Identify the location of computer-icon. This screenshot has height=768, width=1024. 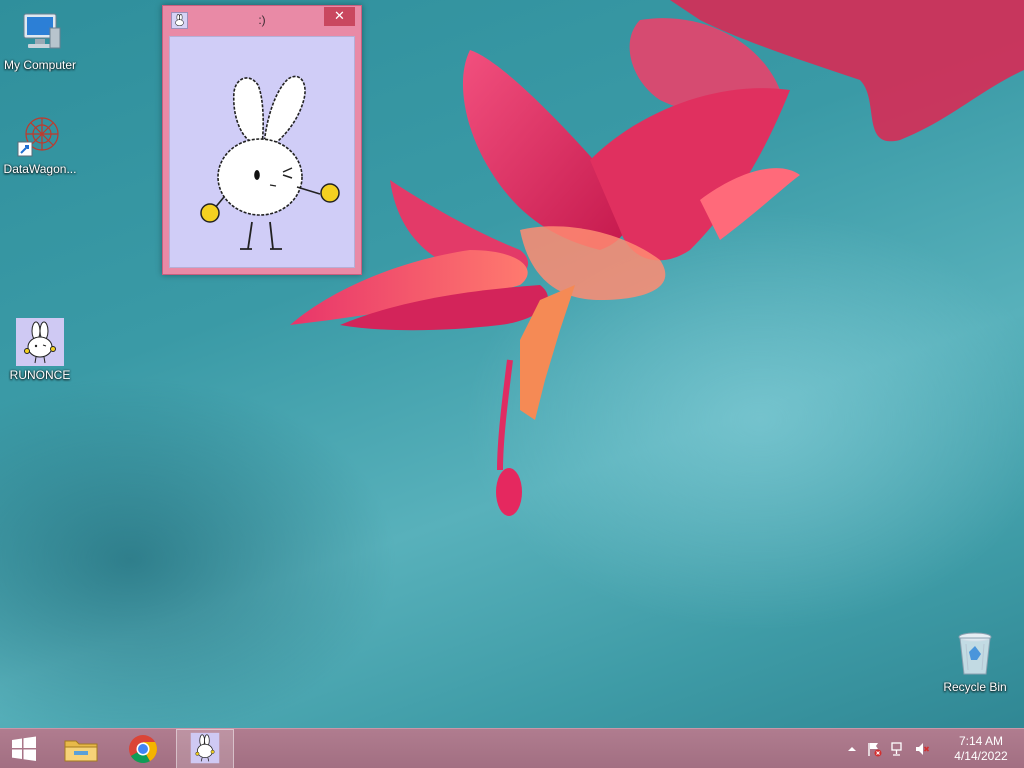
(42, 31).